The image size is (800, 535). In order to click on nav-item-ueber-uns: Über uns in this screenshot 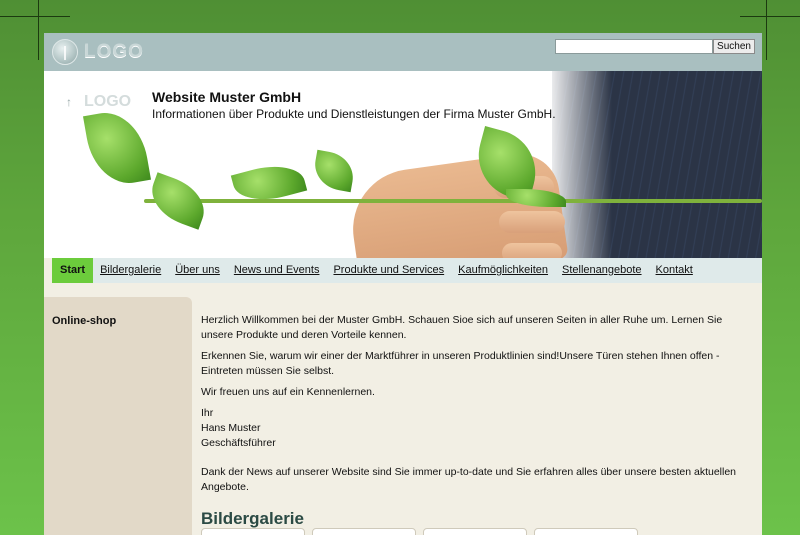, I will do `click(197, 270)`.